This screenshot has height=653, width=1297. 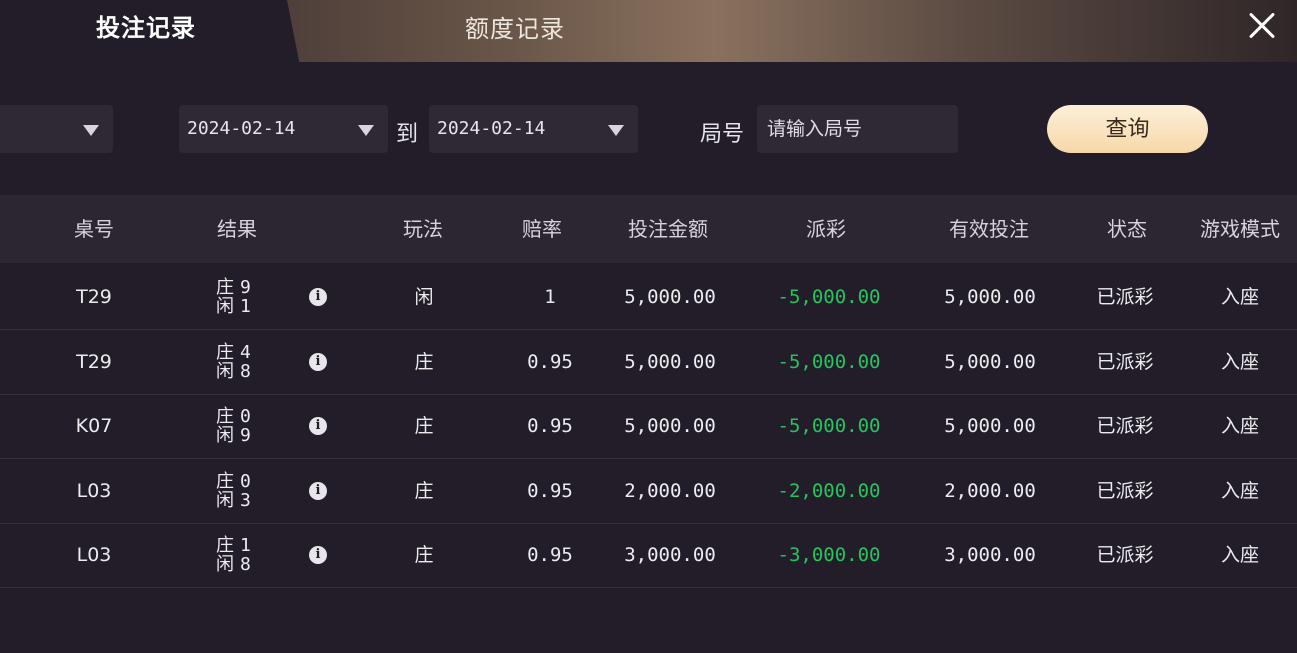 I want to click on date-to-value: 2024-02-14, so click(x=491, y=128).